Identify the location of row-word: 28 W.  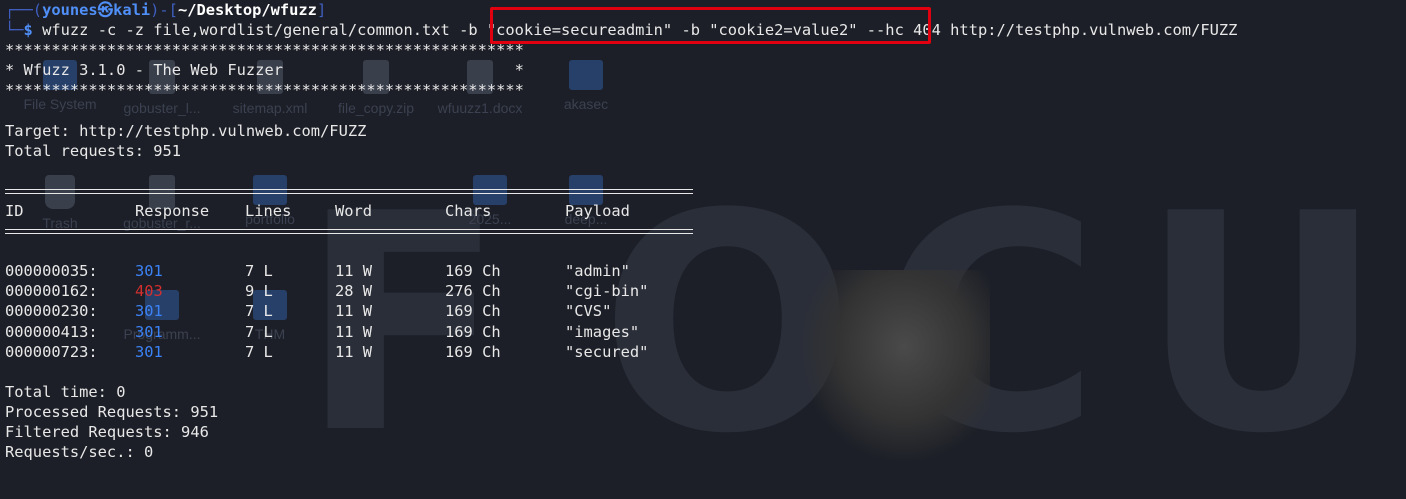
(354, 291).